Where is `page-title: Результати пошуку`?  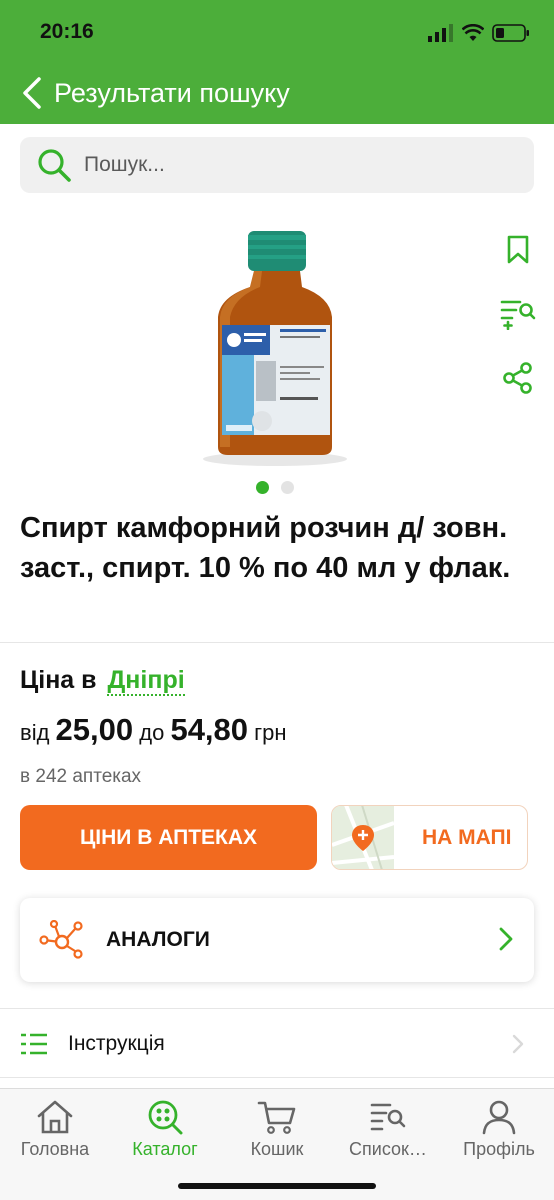
page-title: Результати пошуку is located at coordinates (172, 92).